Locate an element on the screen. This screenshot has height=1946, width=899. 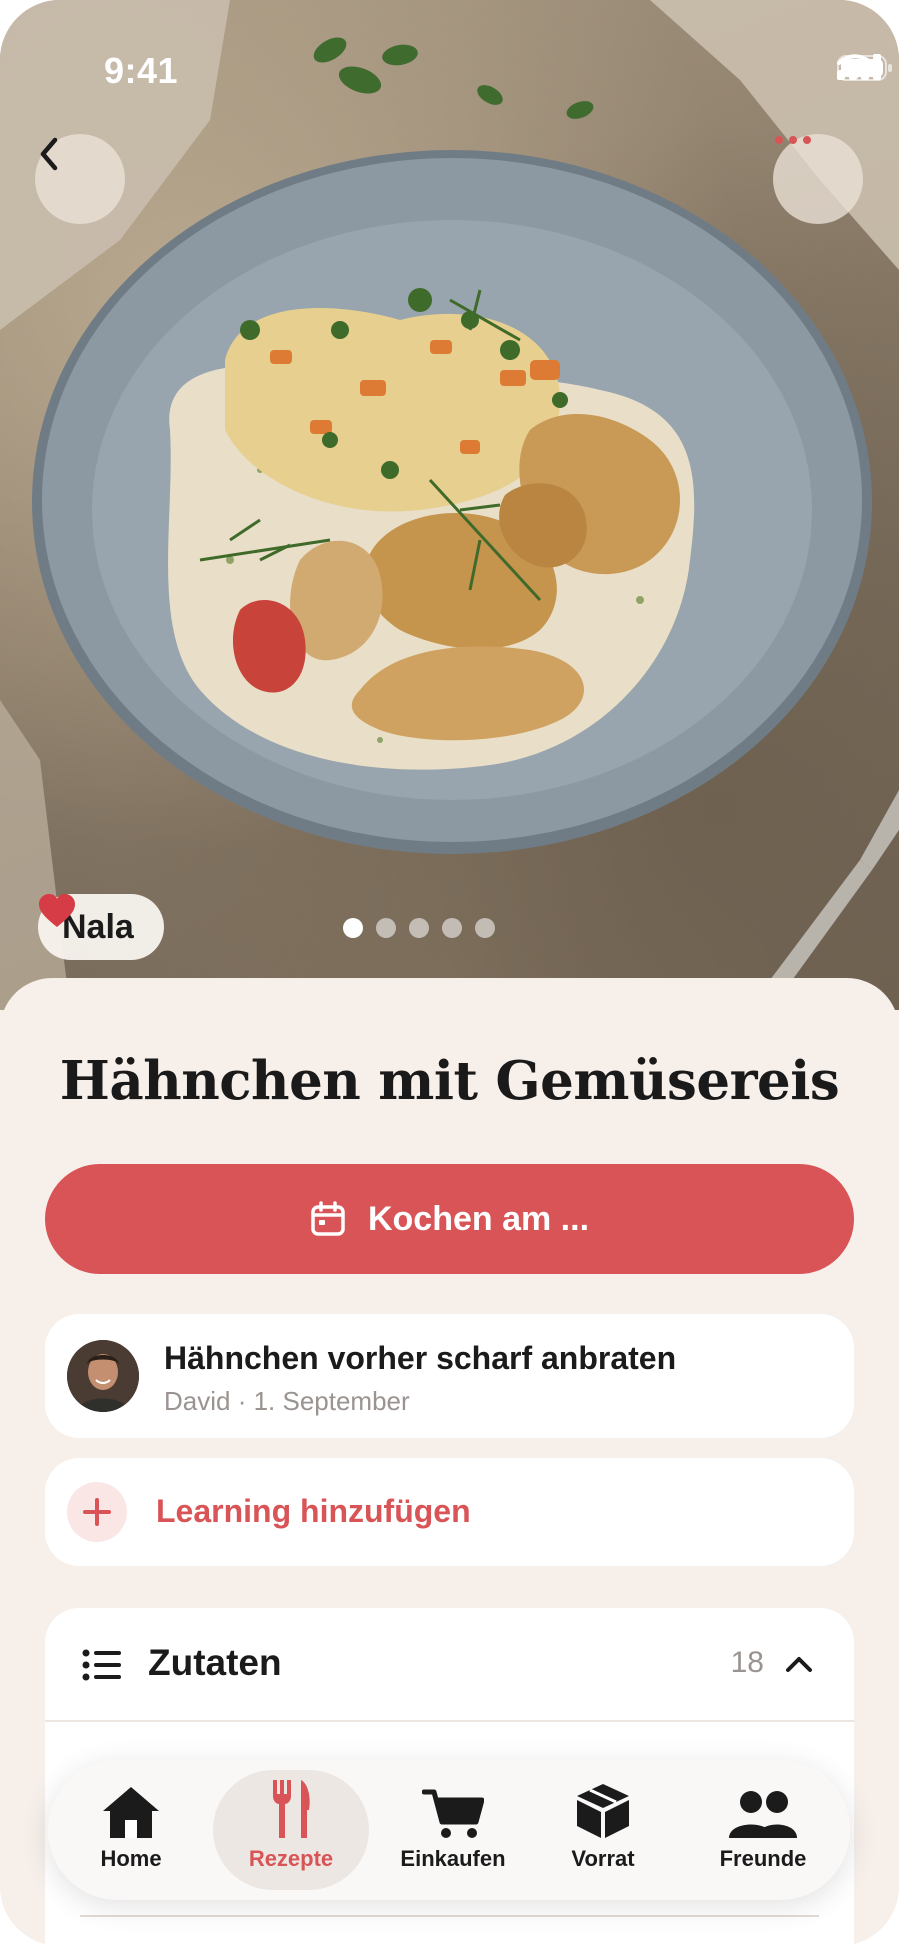
ingredients-header: Zutaten 18 is located at coordinates (449, 1665).